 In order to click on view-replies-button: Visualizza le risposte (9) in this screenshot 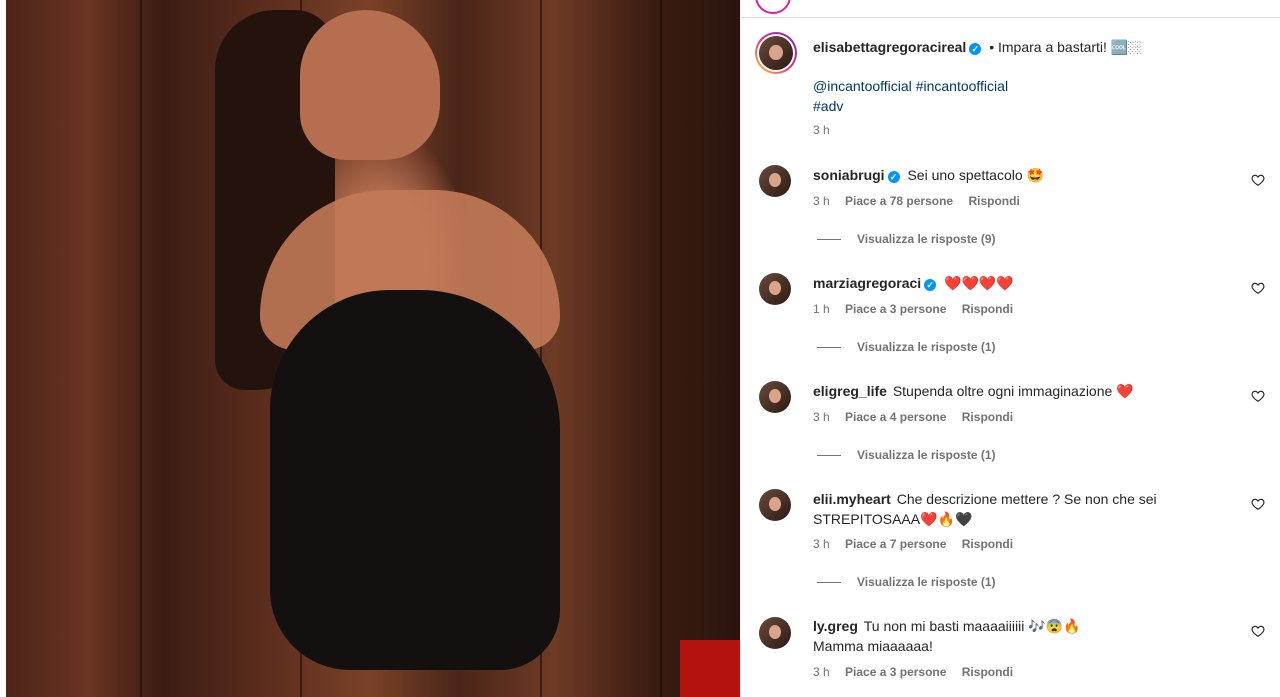, I will do `click(906, 239)`.